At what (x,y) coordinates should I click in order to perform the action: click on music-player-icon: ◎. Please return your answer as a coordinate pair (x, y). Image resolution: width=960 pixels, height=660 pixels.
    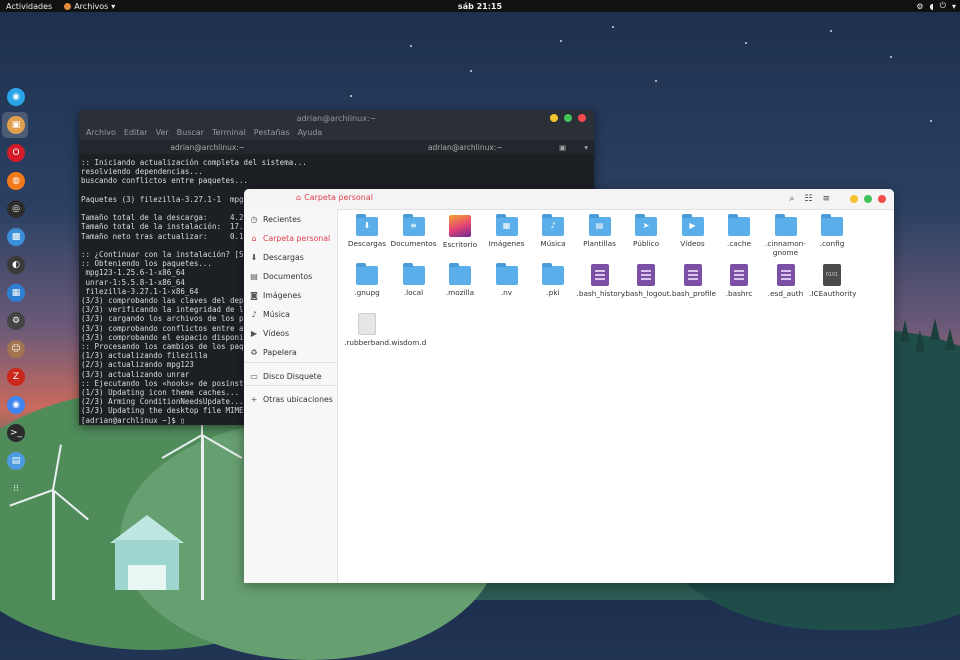
    Looking at the image, I should click on (16, 209).